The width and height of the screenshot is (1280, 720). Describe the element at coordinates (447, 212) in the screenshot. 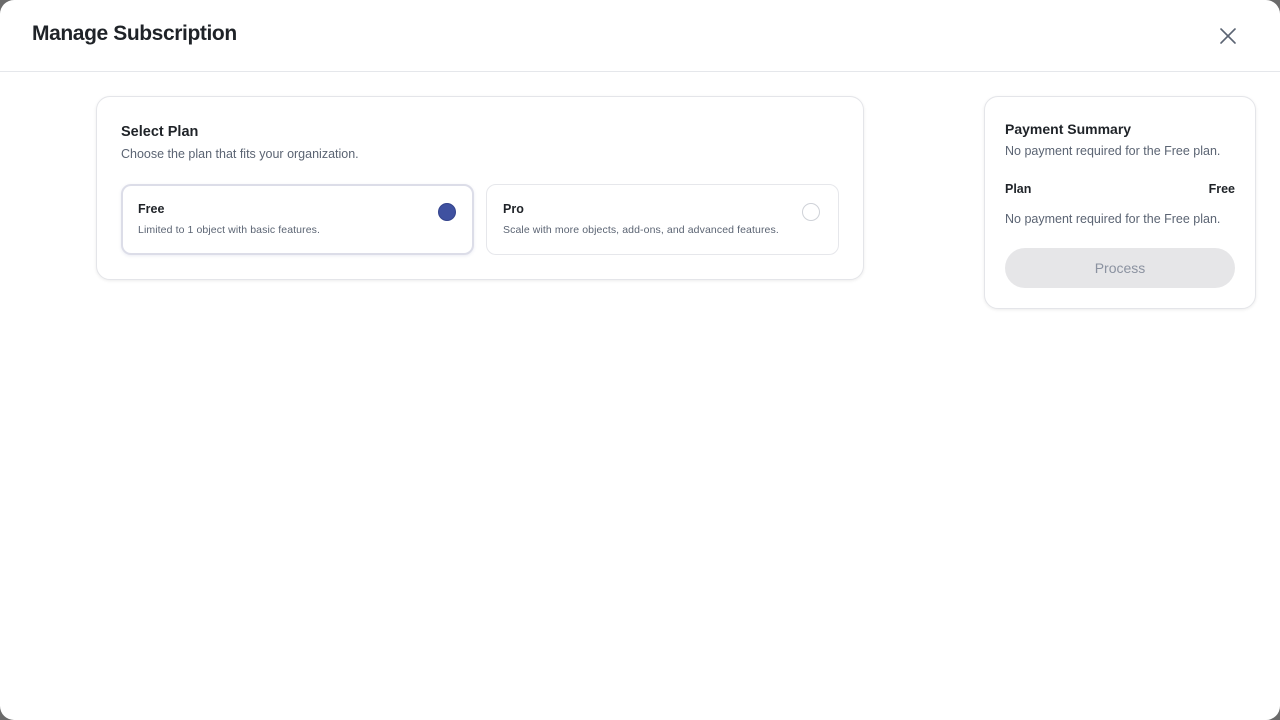

I see `radio-checked-icon` at that location.